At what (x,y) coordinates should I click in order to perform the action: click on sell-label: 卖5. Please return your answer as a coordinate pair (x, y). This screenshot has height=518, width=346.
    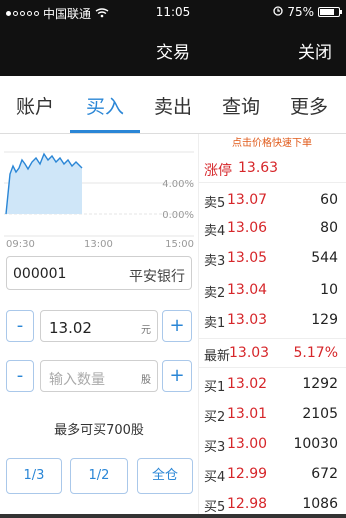
    Looking at the image, I should click on (215, 203).